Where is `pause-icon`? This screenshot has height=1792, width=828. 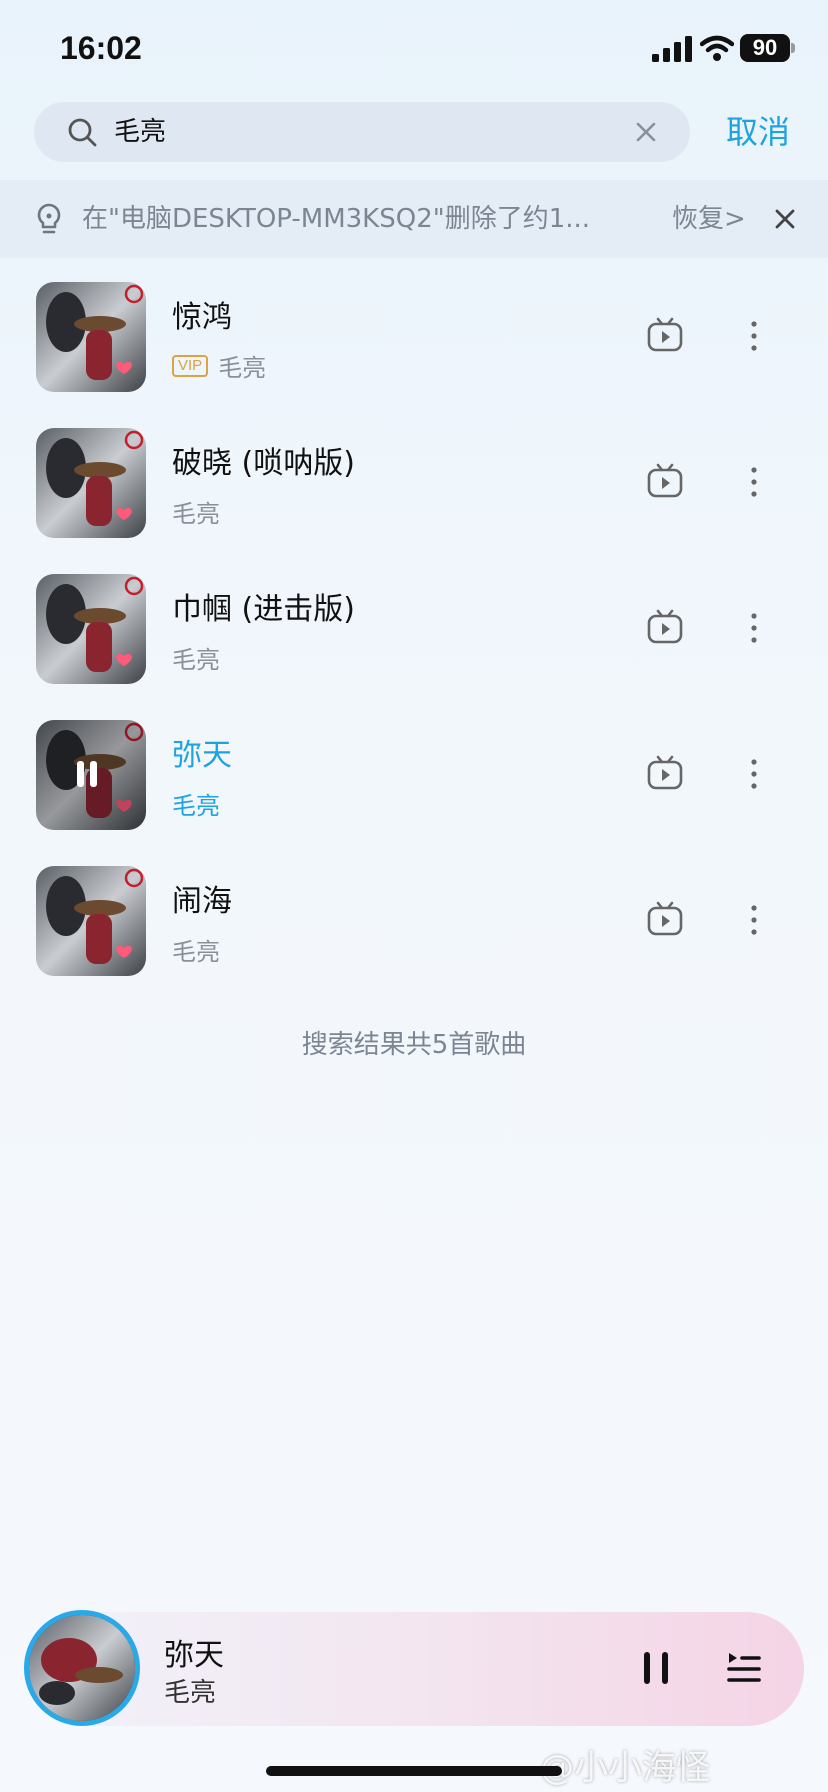 pause-icon is located at coordinates (656, 1668).